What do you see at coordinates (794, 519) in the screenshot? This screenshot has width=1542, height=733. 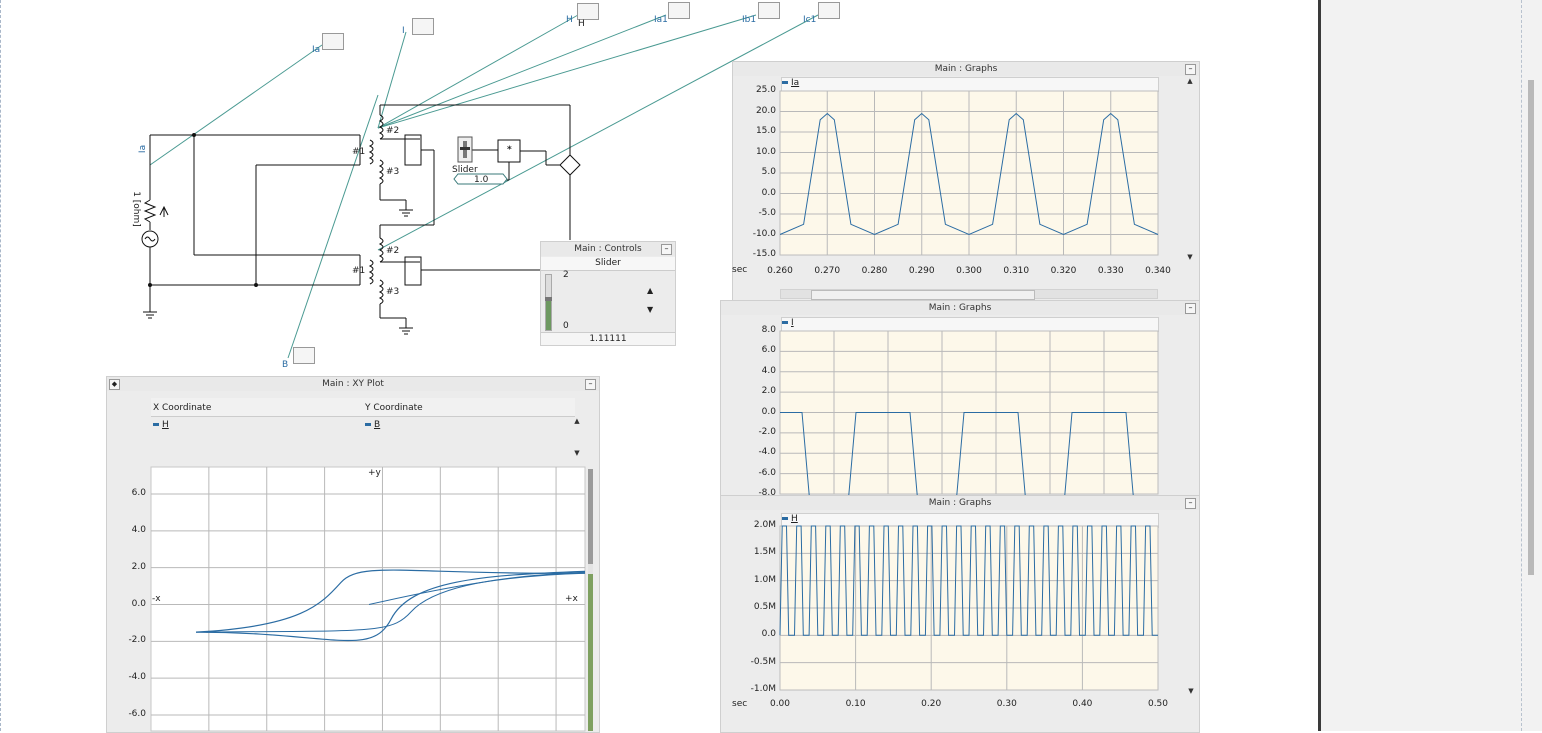 I see `legend-h: H` at bounding box center [794, 519].